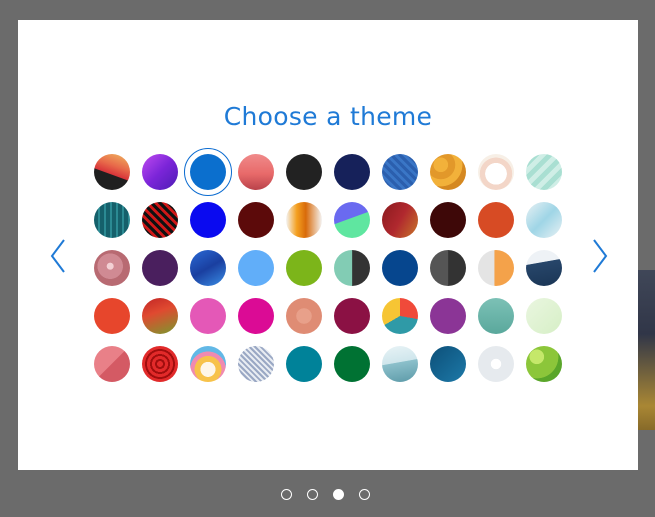 This screenshot has height=517, width=655. Describe the element at coordinates (58, 256) in the screenshot. I see `previous-page-button` at that location.